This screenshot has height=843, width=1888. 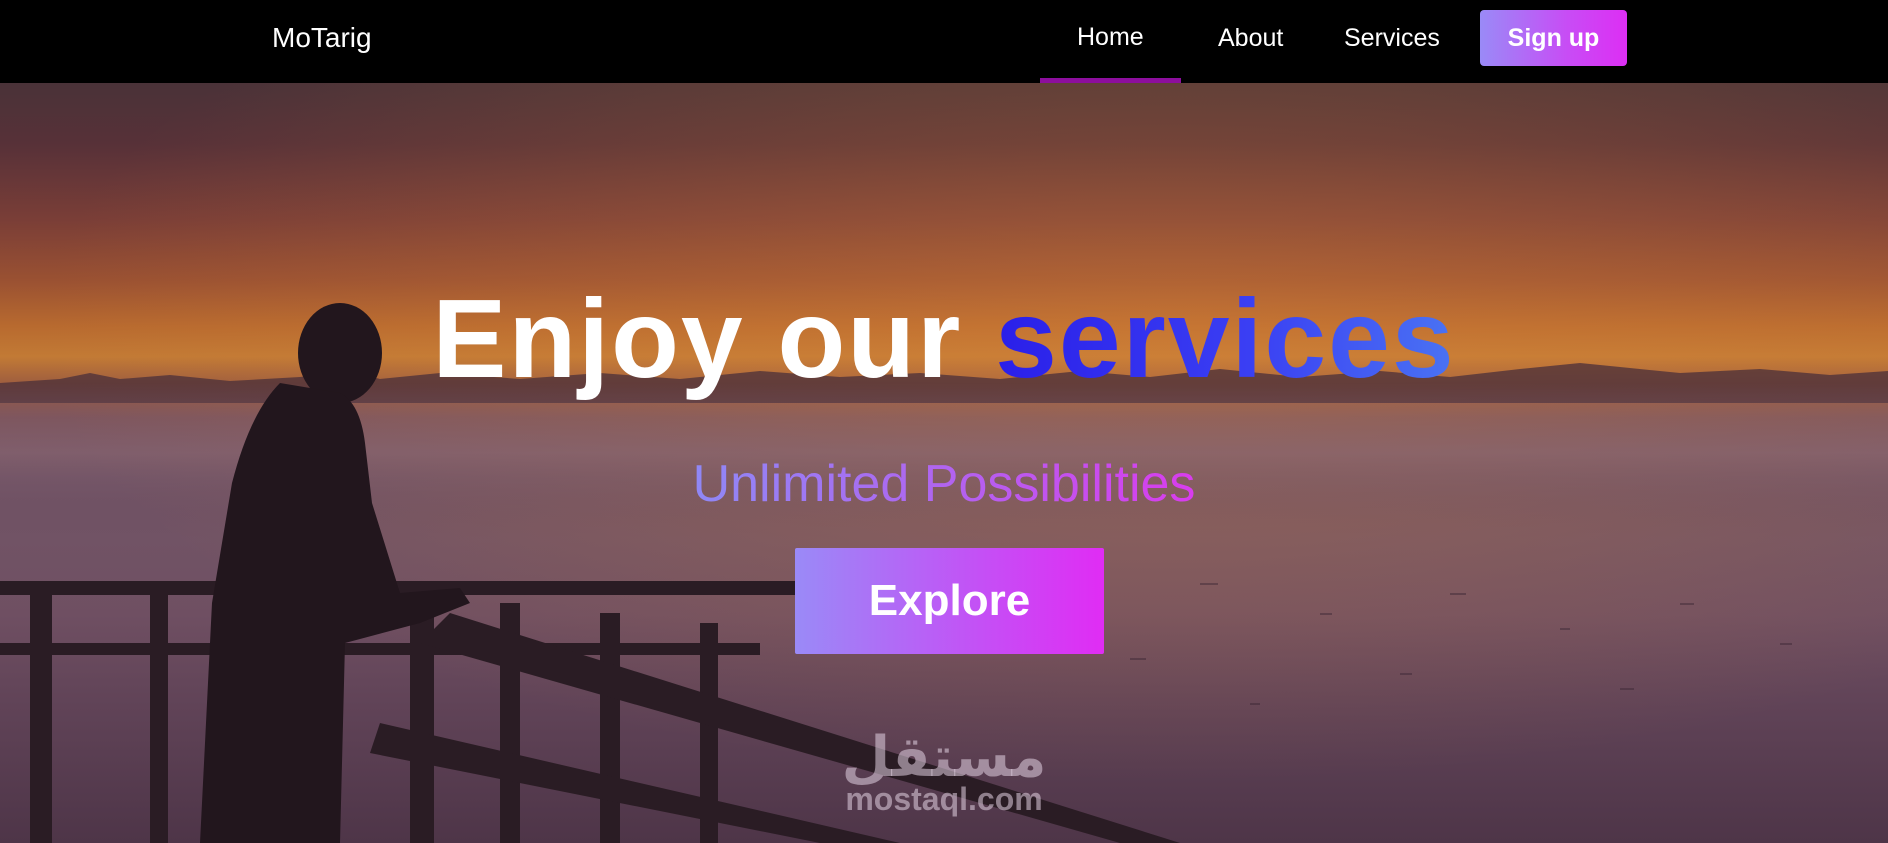 I want to click on hero-title-accent: services, so click(x=1225, y=339).